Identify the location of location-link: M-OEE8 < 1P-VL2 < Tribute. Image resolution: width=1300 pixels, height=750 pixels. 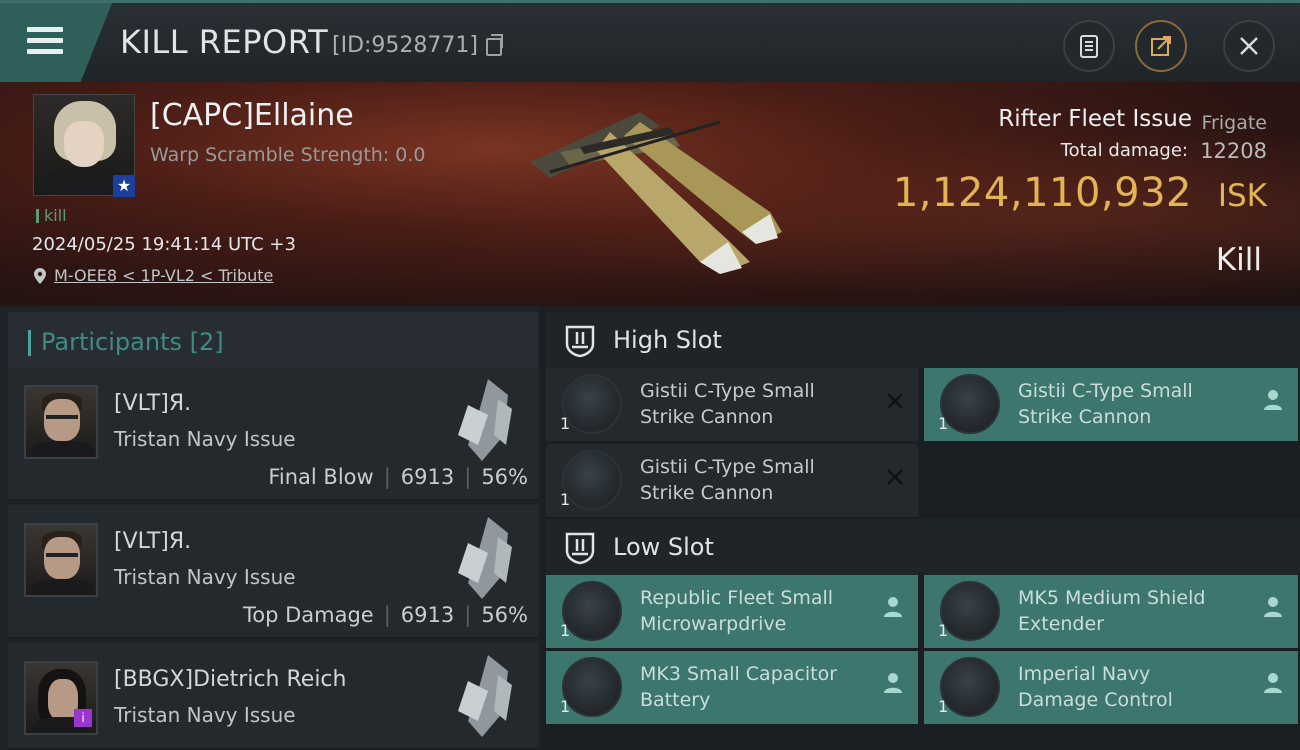
(163, 275).